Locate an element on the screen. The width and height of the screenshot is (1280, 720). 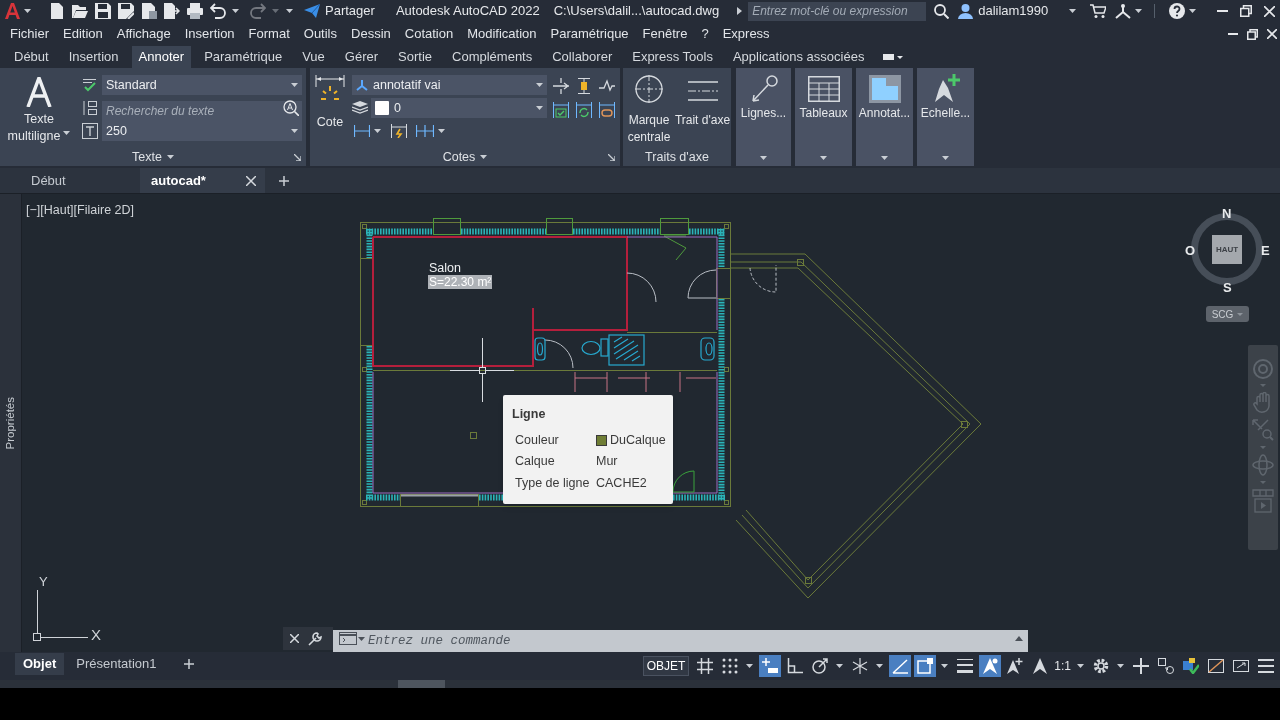
centerline-tool-button: Marque centrale is located at coordinates (649, 109).